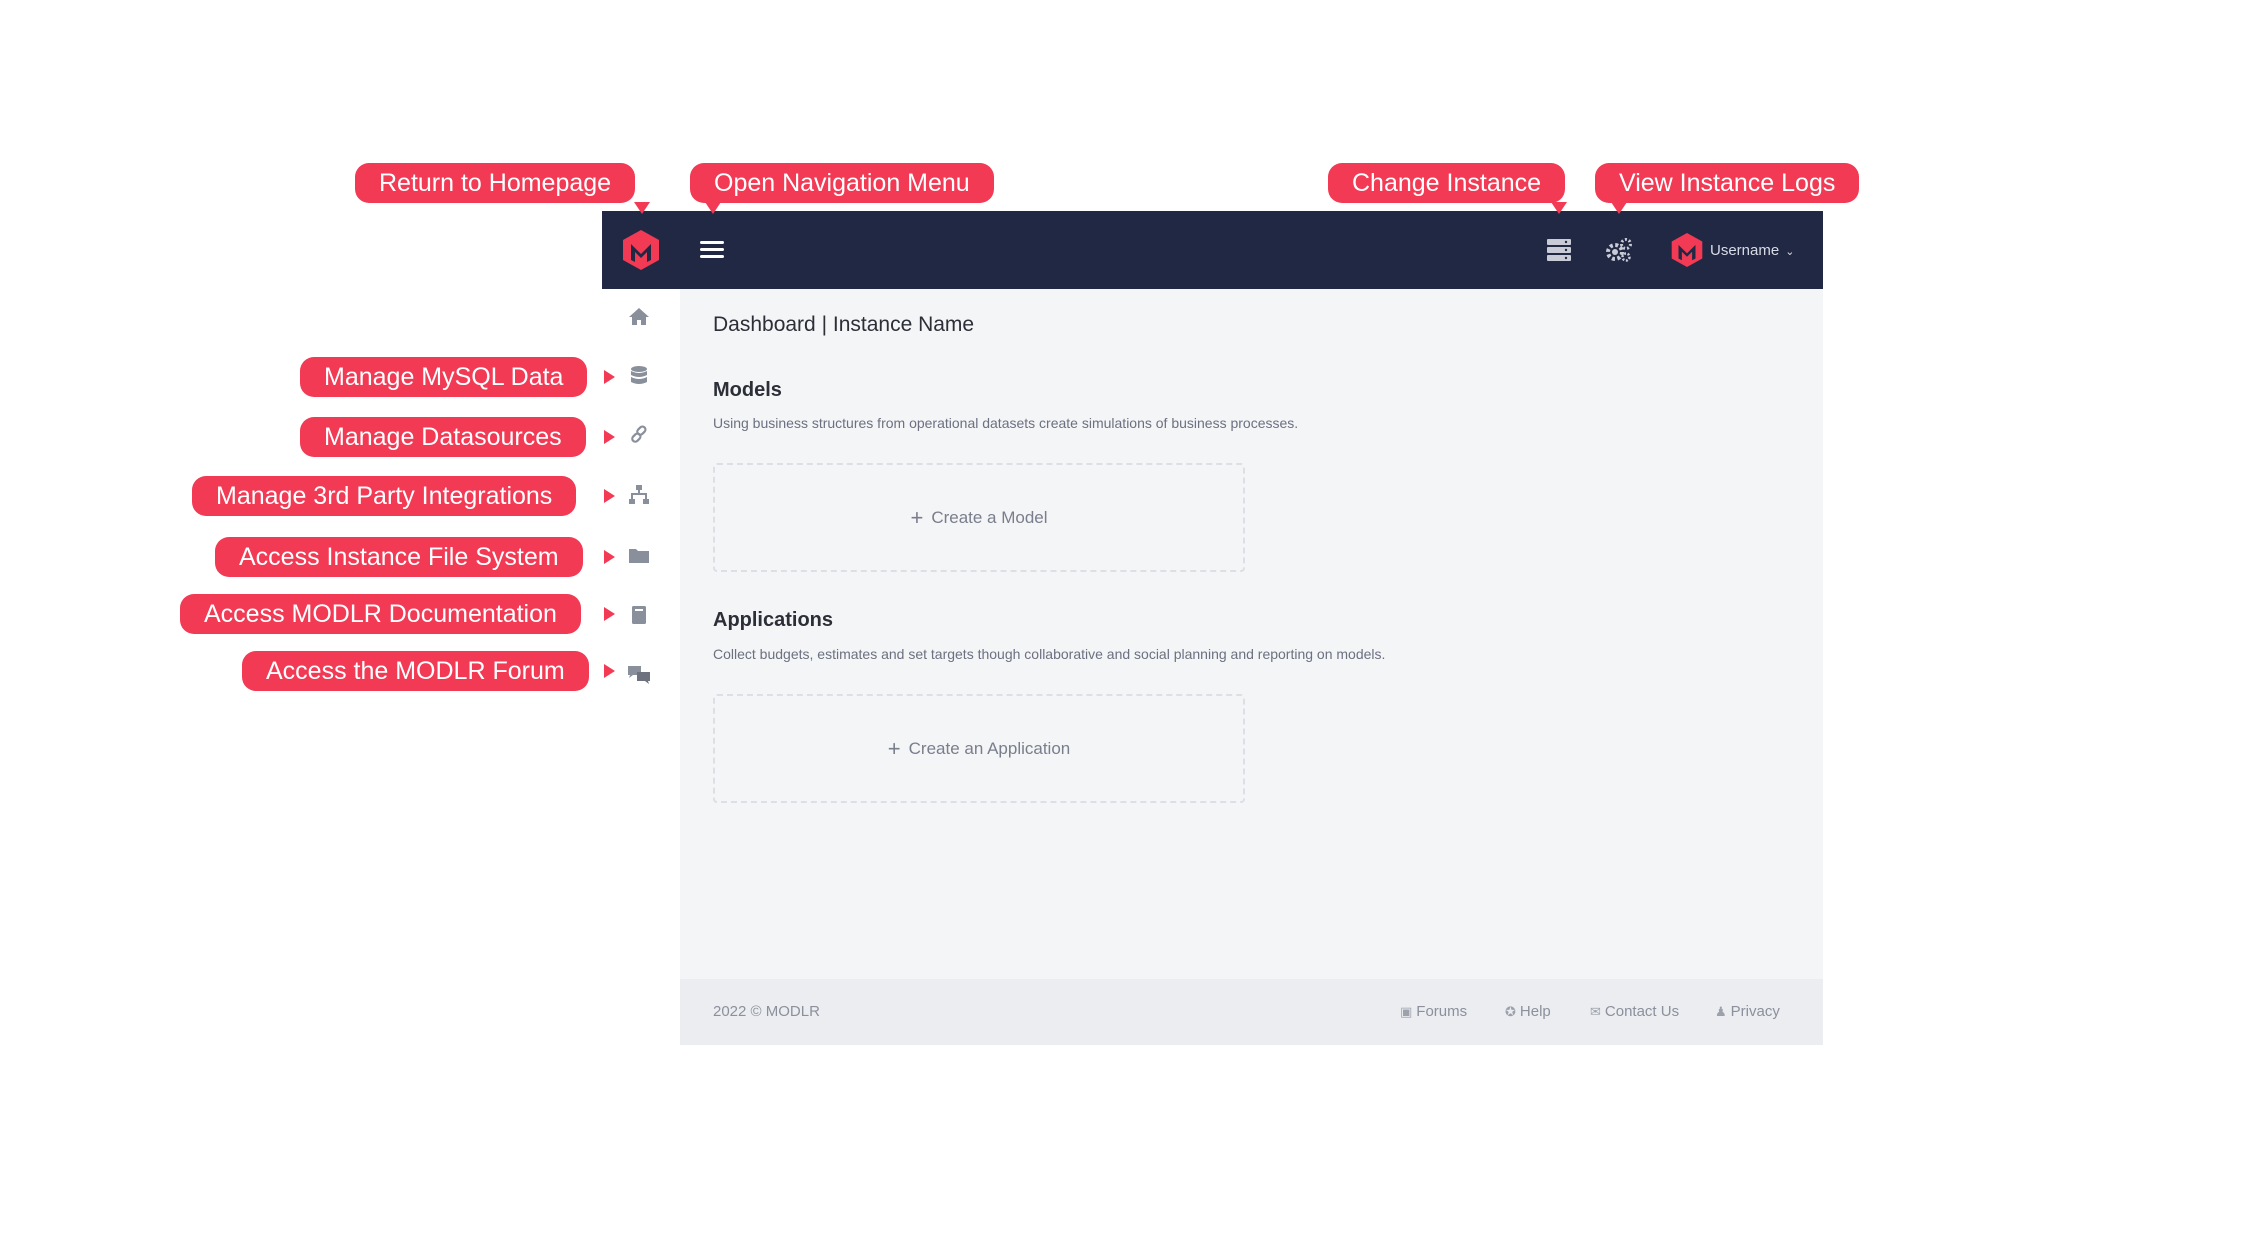 The image size is (2259, 1252). Describe the element at coordinates (1595, 1011) in the screenshot. I see `envelope-icon: ✉` at that location.